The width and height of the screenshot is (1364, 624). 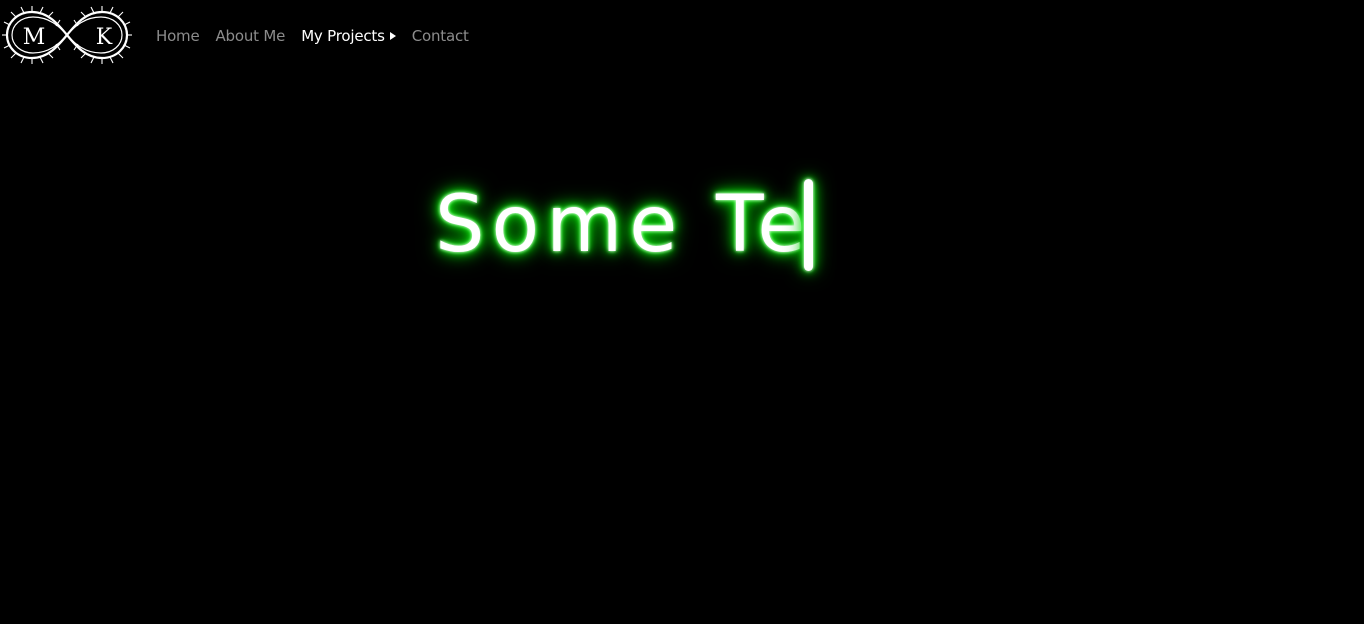 What do you see at coordinates (343, 36) in the screenshot?
I see `nav-projects-label: My Projects` at bounding box center [343, 36].